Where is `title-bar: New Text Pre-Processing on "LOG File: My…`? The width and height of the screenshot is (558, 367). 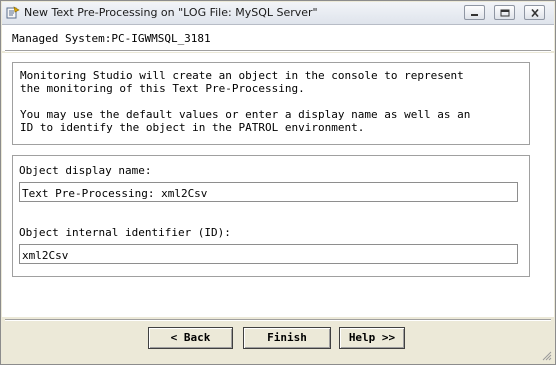
title-bar: New Text Pre-Processing on "LOG File: My… is located at coordinates (278, 13).